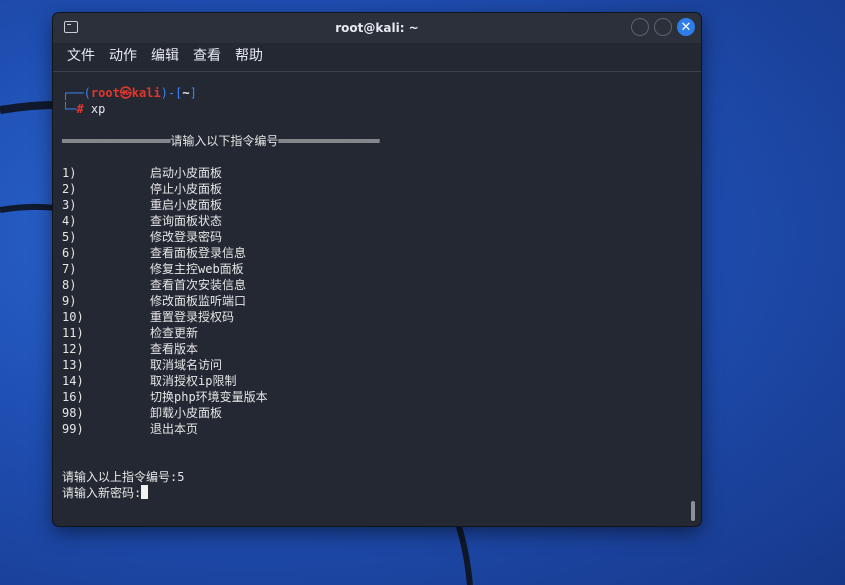  Describe the element at coordinates (142, 221) in the screenshot. I see `option-row: 4) 查询面板状态` at that location.